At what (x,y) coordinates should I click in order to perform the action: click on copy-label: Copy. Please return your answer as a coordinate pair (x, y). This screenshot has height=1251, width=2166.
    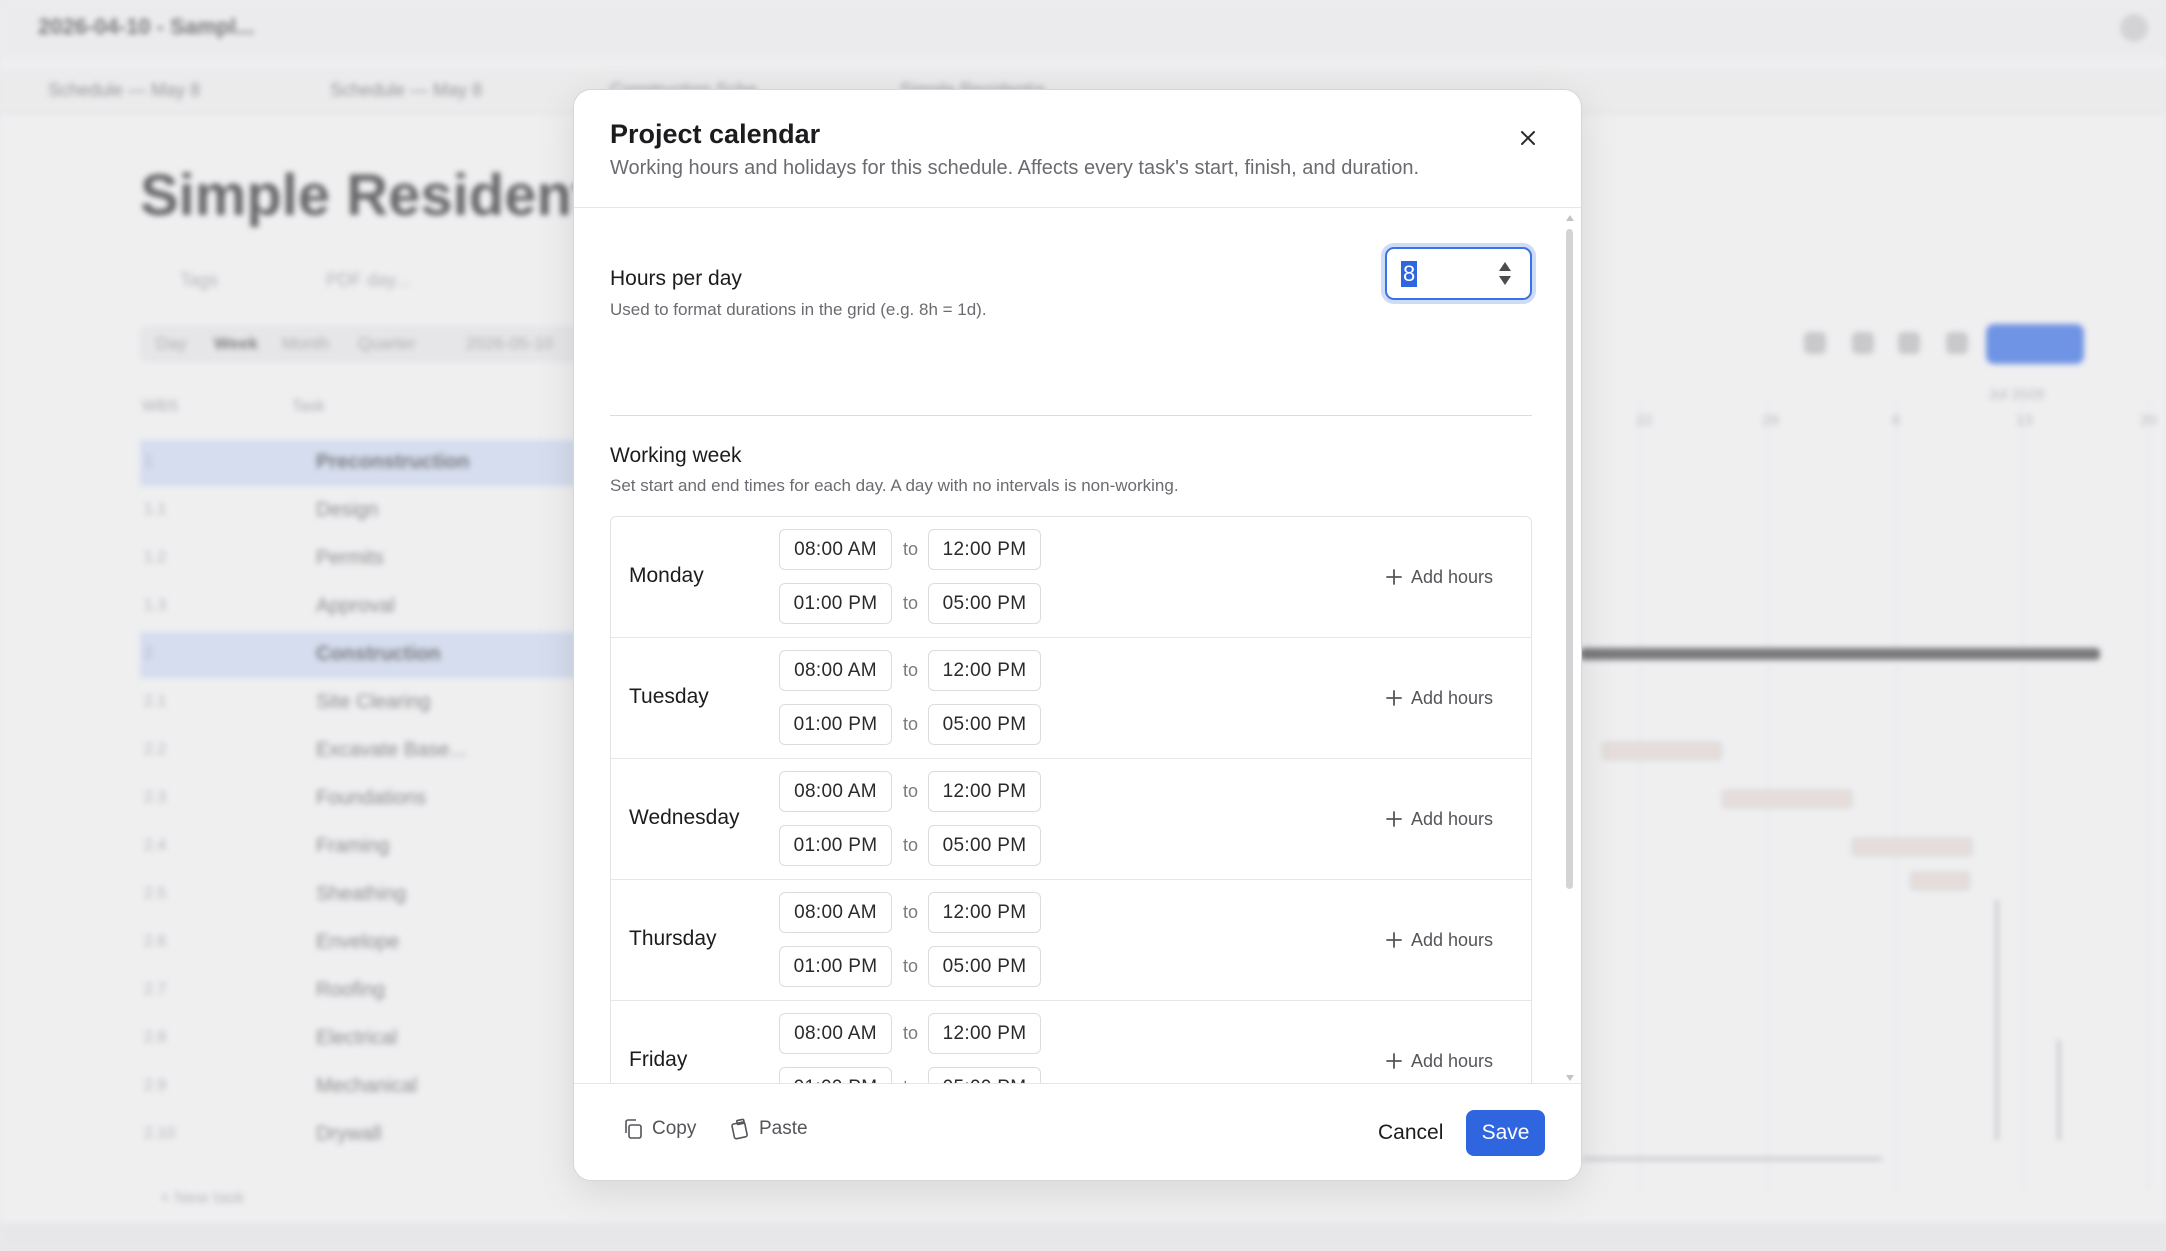
    Looking at the image, I should click on (674, 1128).